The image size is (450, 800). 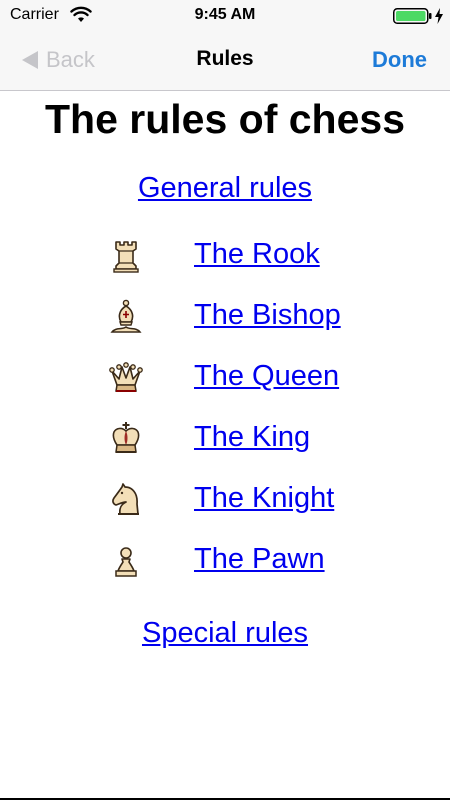 I want to click on king-icon, so click(x=126, y=437).